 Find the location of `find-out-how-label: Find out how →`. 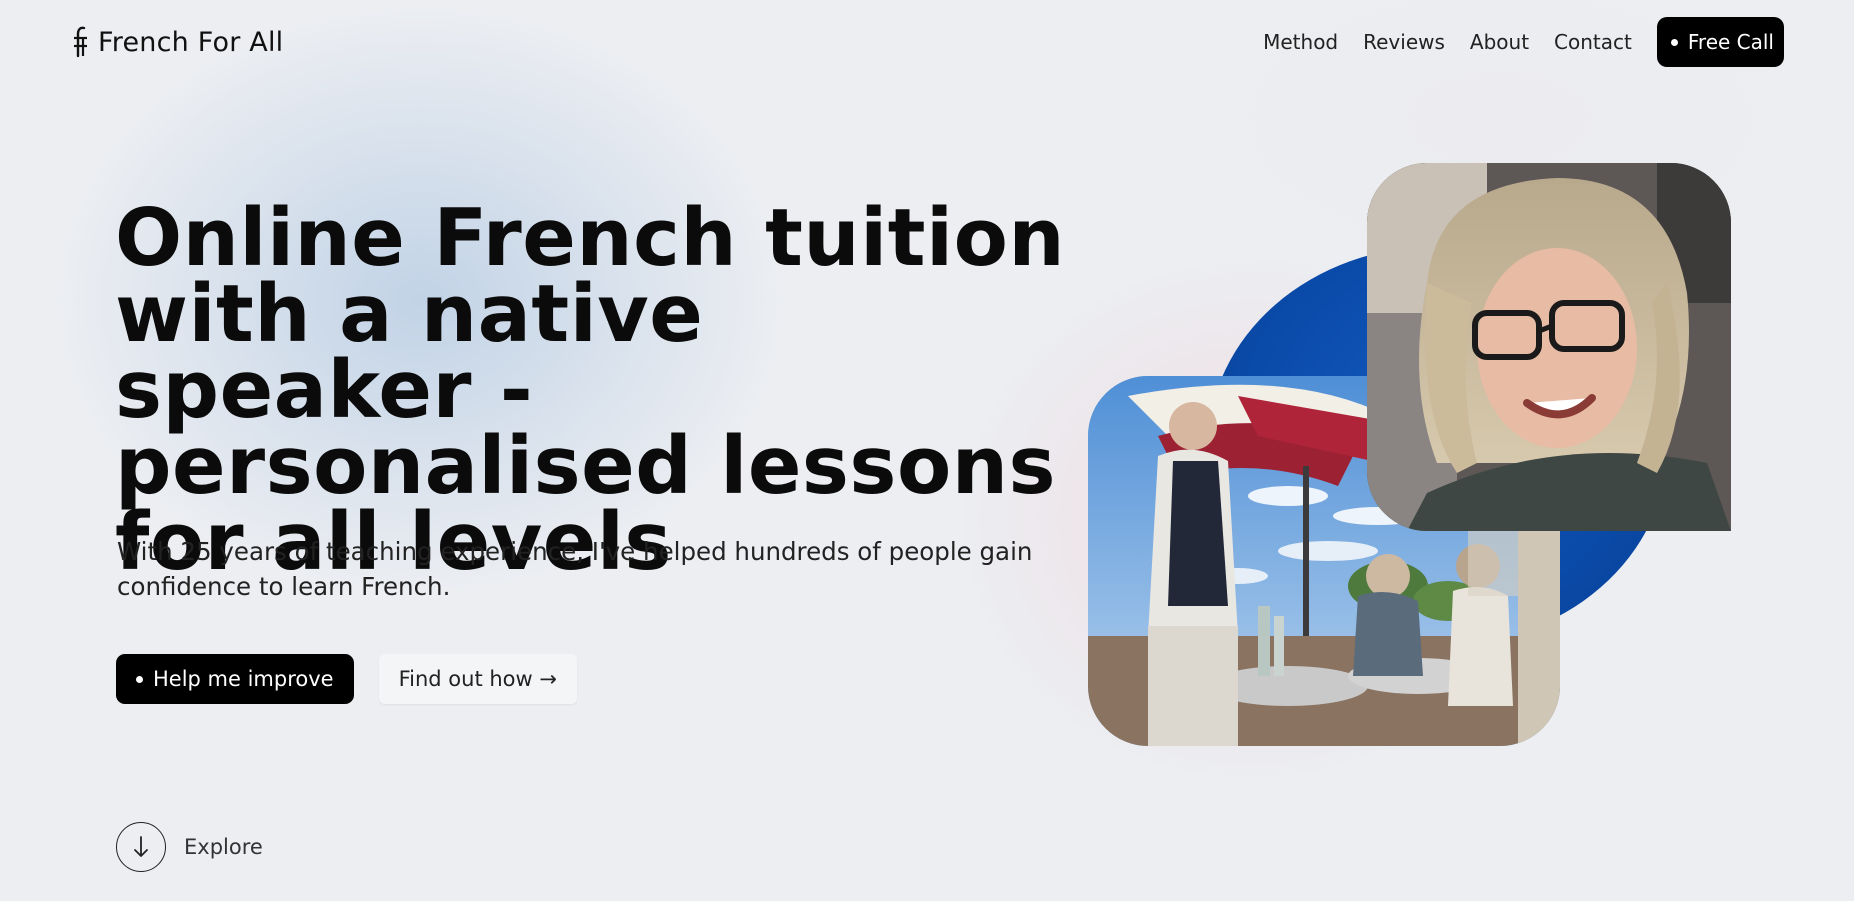

find-out-how-label: Find out how → is located at coordinates (477, 679).